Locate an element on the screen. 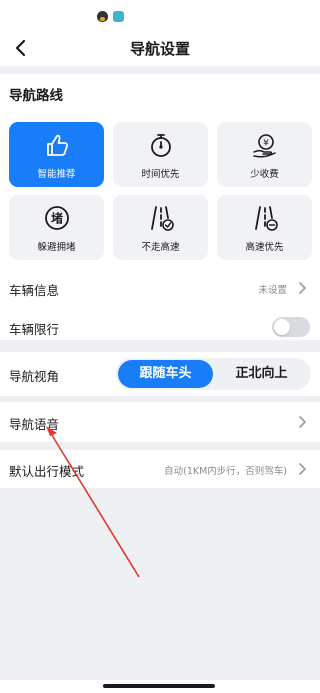  route-option-less-toll: ¥ 少收费 is located at coordinates (264, 154).